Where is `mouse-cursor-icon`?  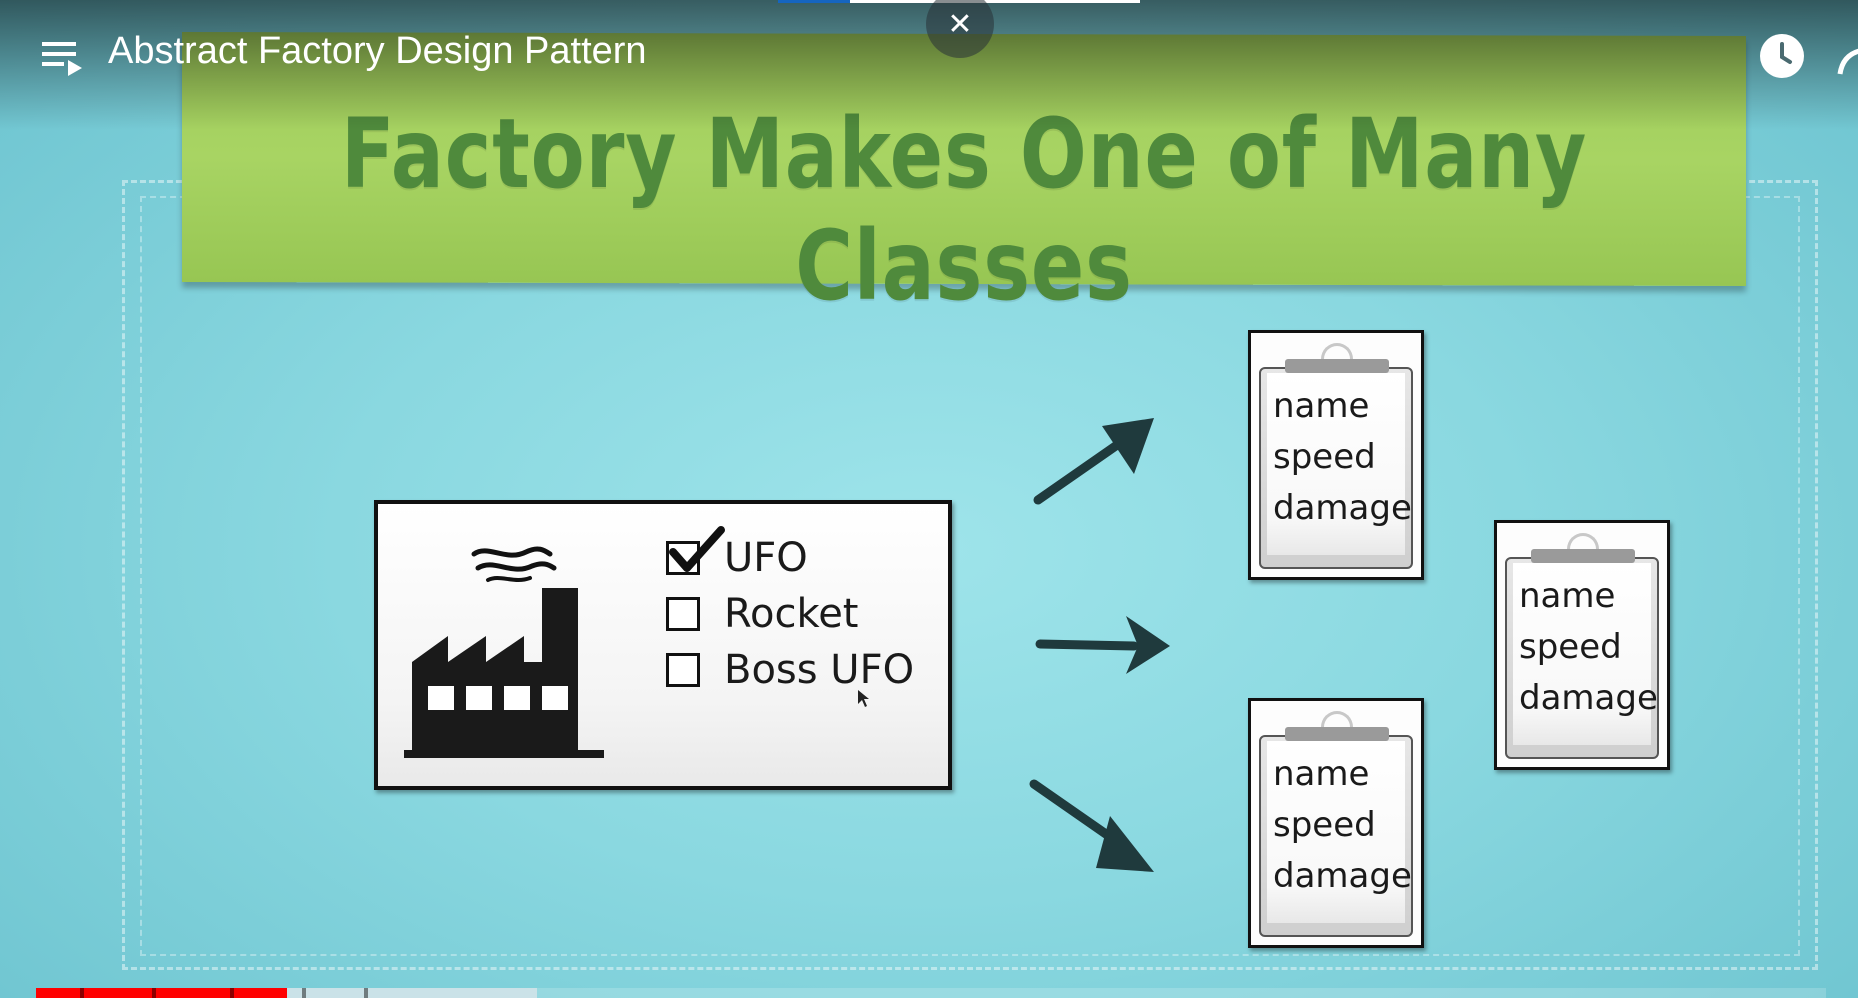 mouse-cursor-icon is located at coordinates (863, 698).